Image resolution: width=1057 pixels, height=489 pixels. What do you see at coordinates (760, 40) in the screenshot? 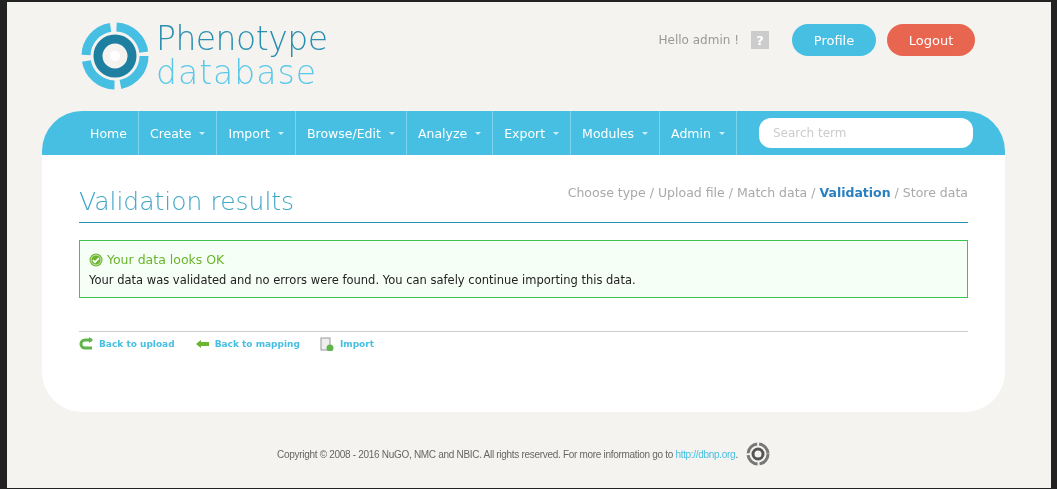
I see `help-button: ?` at bounding box center [760, 40].